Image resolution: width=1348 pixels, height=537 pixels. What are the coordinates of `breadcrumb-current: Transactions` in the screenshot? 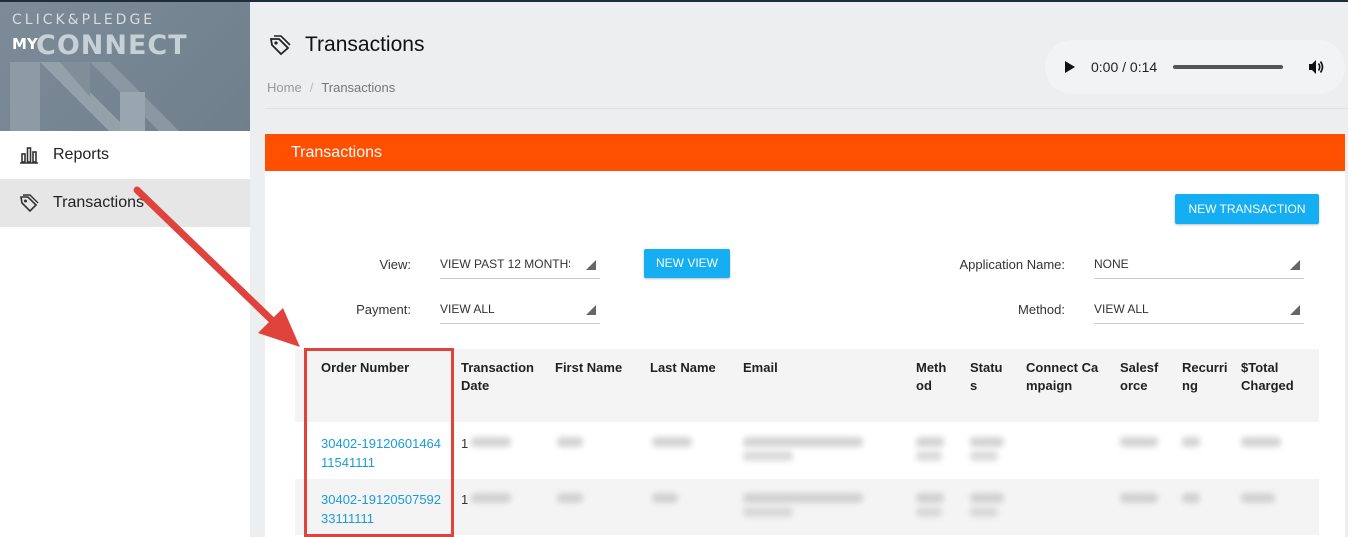 It's located at (358, 87).